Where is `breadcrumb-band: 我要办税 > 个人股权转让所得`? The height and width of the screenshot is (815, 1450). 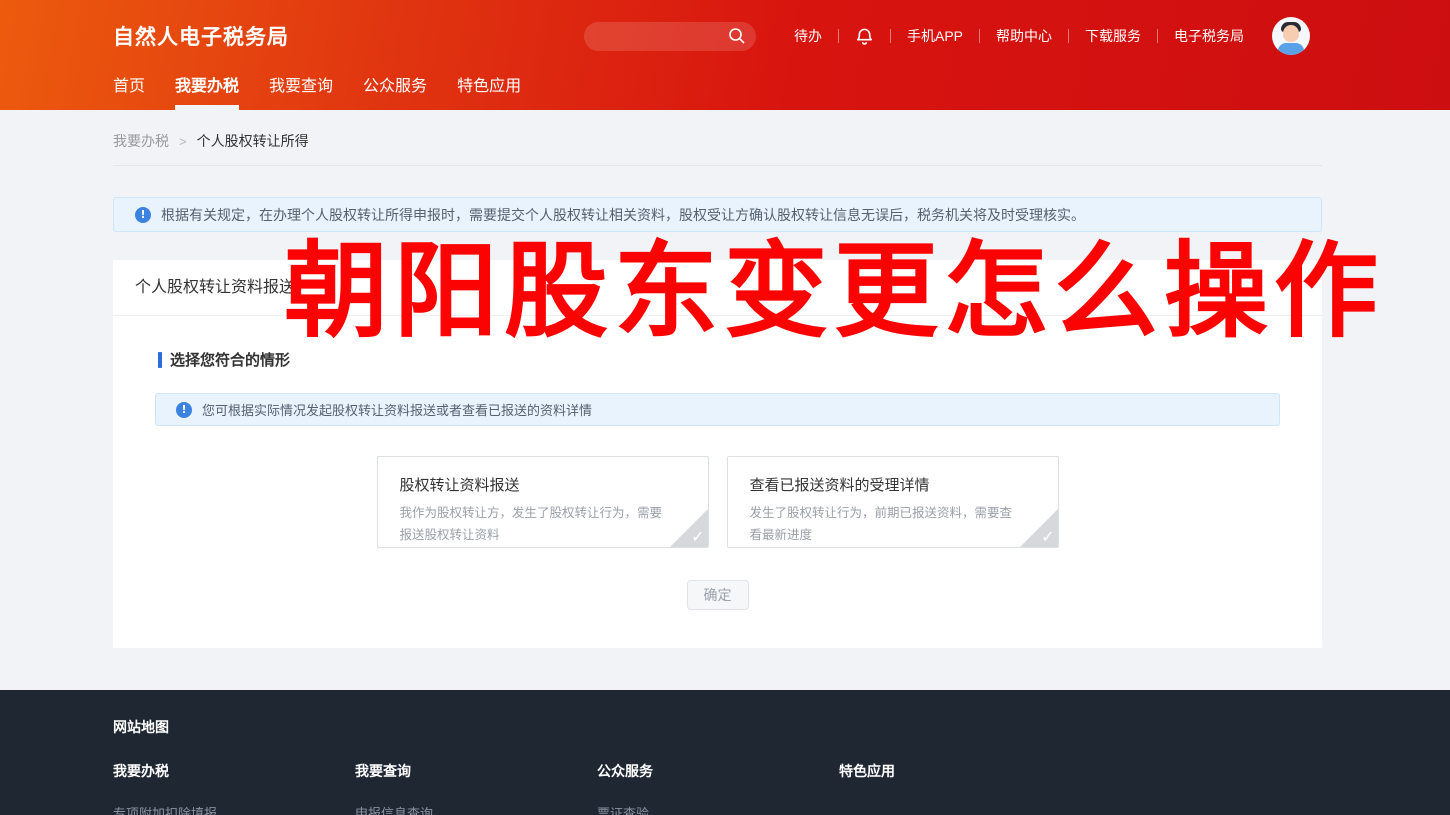
breadcrumb-band: 我要办税 > 个人股权转让所得 is located at coordinates (725, 138).